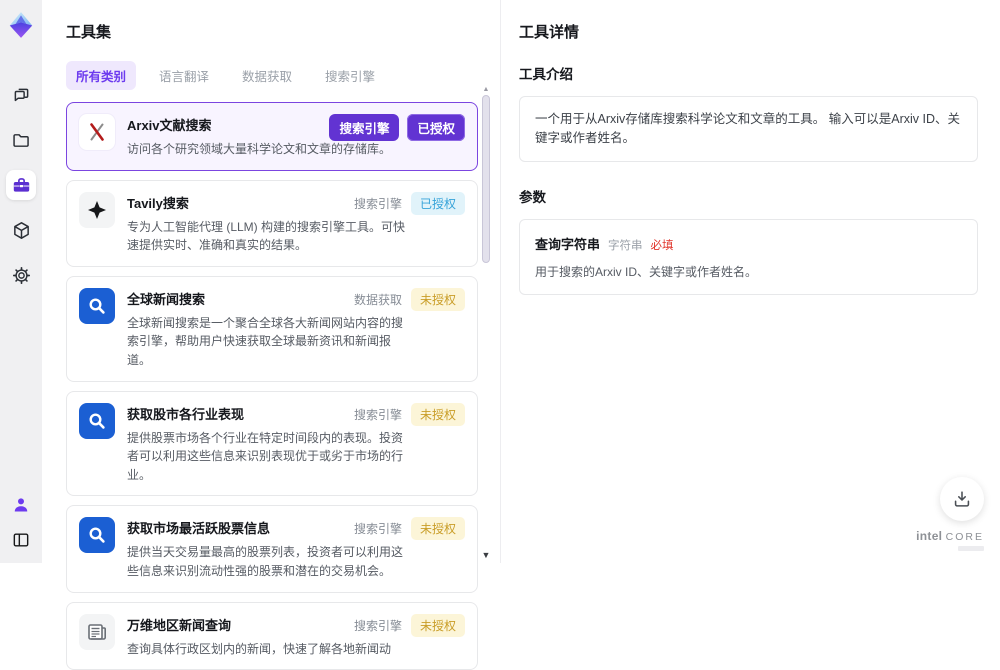 Image resolution: width=1000 pixels, height=670 pixels. Describe the element at coordinates (89, 32) in the screenshot. I see `page-title: 工具集` at that location.